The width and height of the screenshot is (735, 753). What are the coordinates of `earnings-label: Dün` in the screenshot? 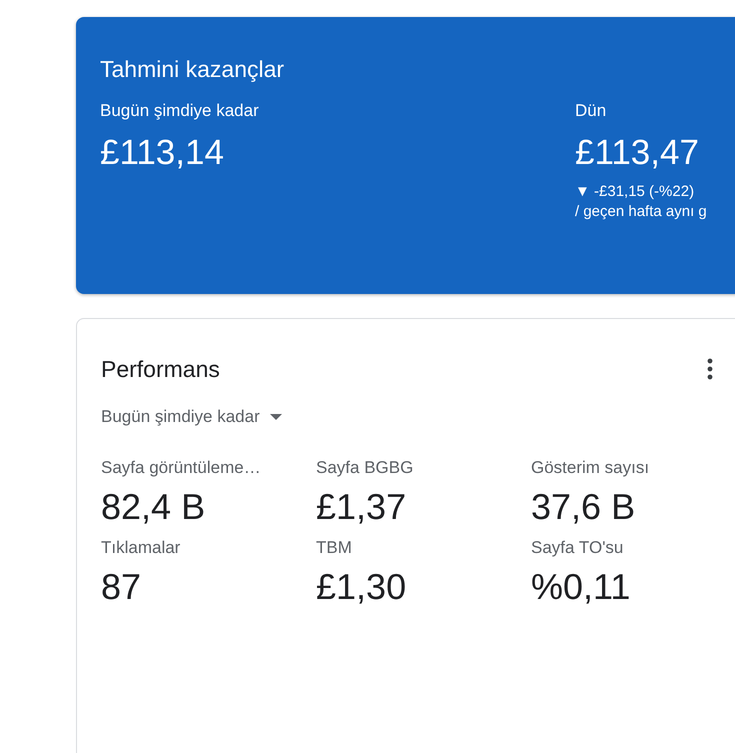 It's located at (591, 111).